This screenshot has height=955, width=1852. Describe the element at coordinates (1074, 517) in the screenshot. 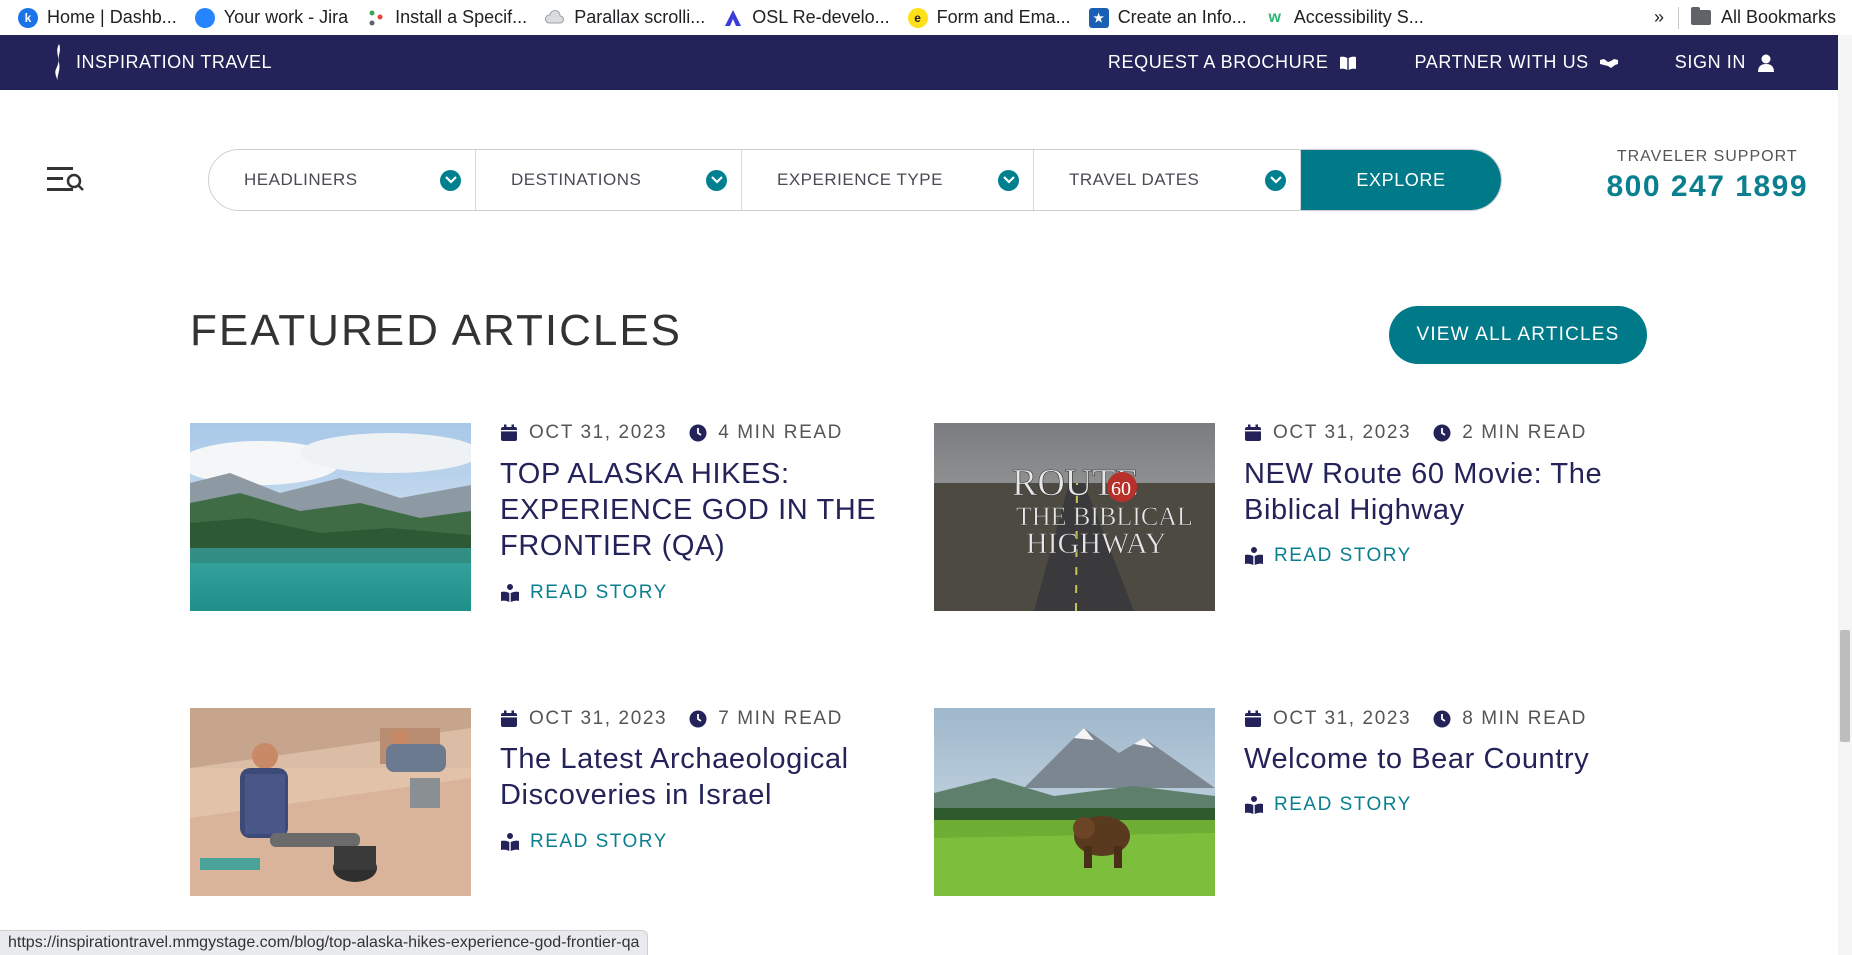

I see `article-image-route60: ROUTE 60 THE BIBLICAL HIGHWAY` at that location.